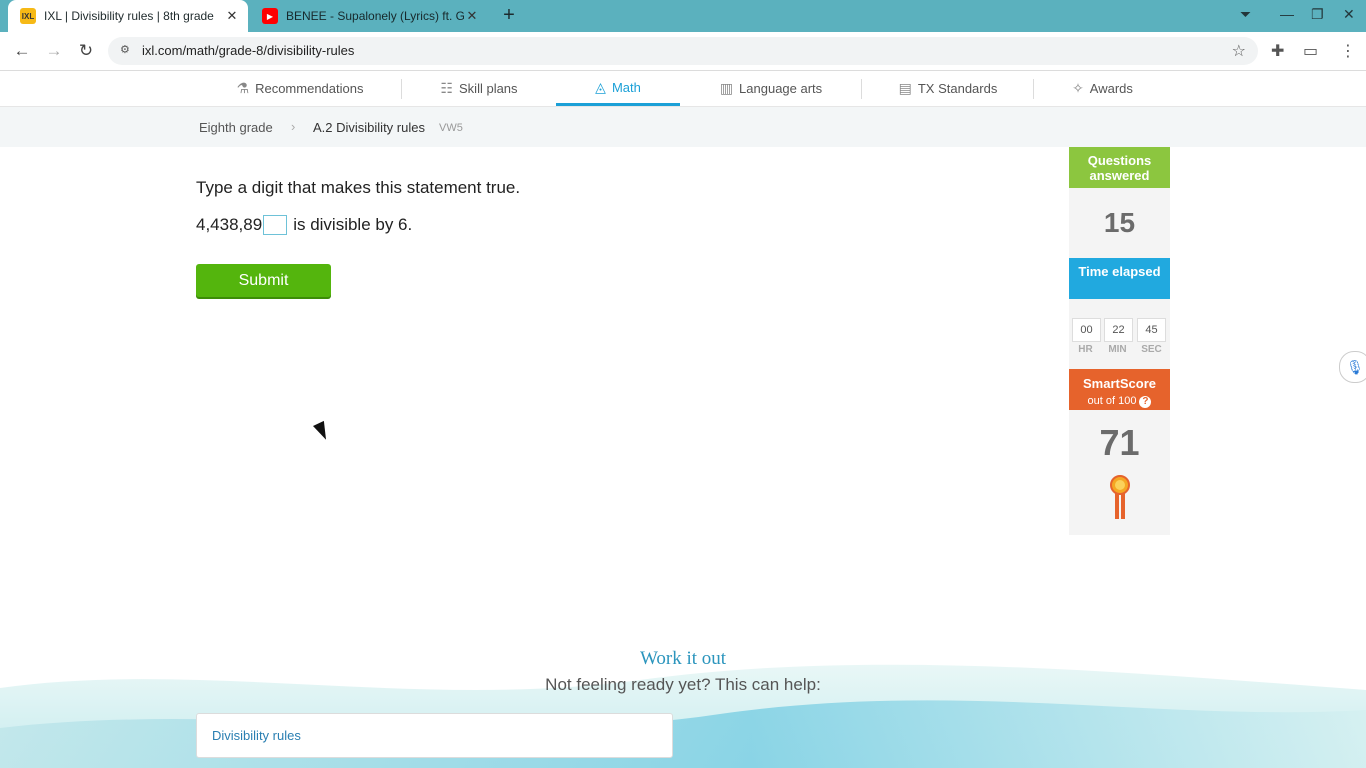 Image resolution: width=1366 pixels, height=768 pixels. What do you see at coordinates (256, 735) in the screenshot?
I see `help-link: Divisibility rules` at bounding box center [256, 735].